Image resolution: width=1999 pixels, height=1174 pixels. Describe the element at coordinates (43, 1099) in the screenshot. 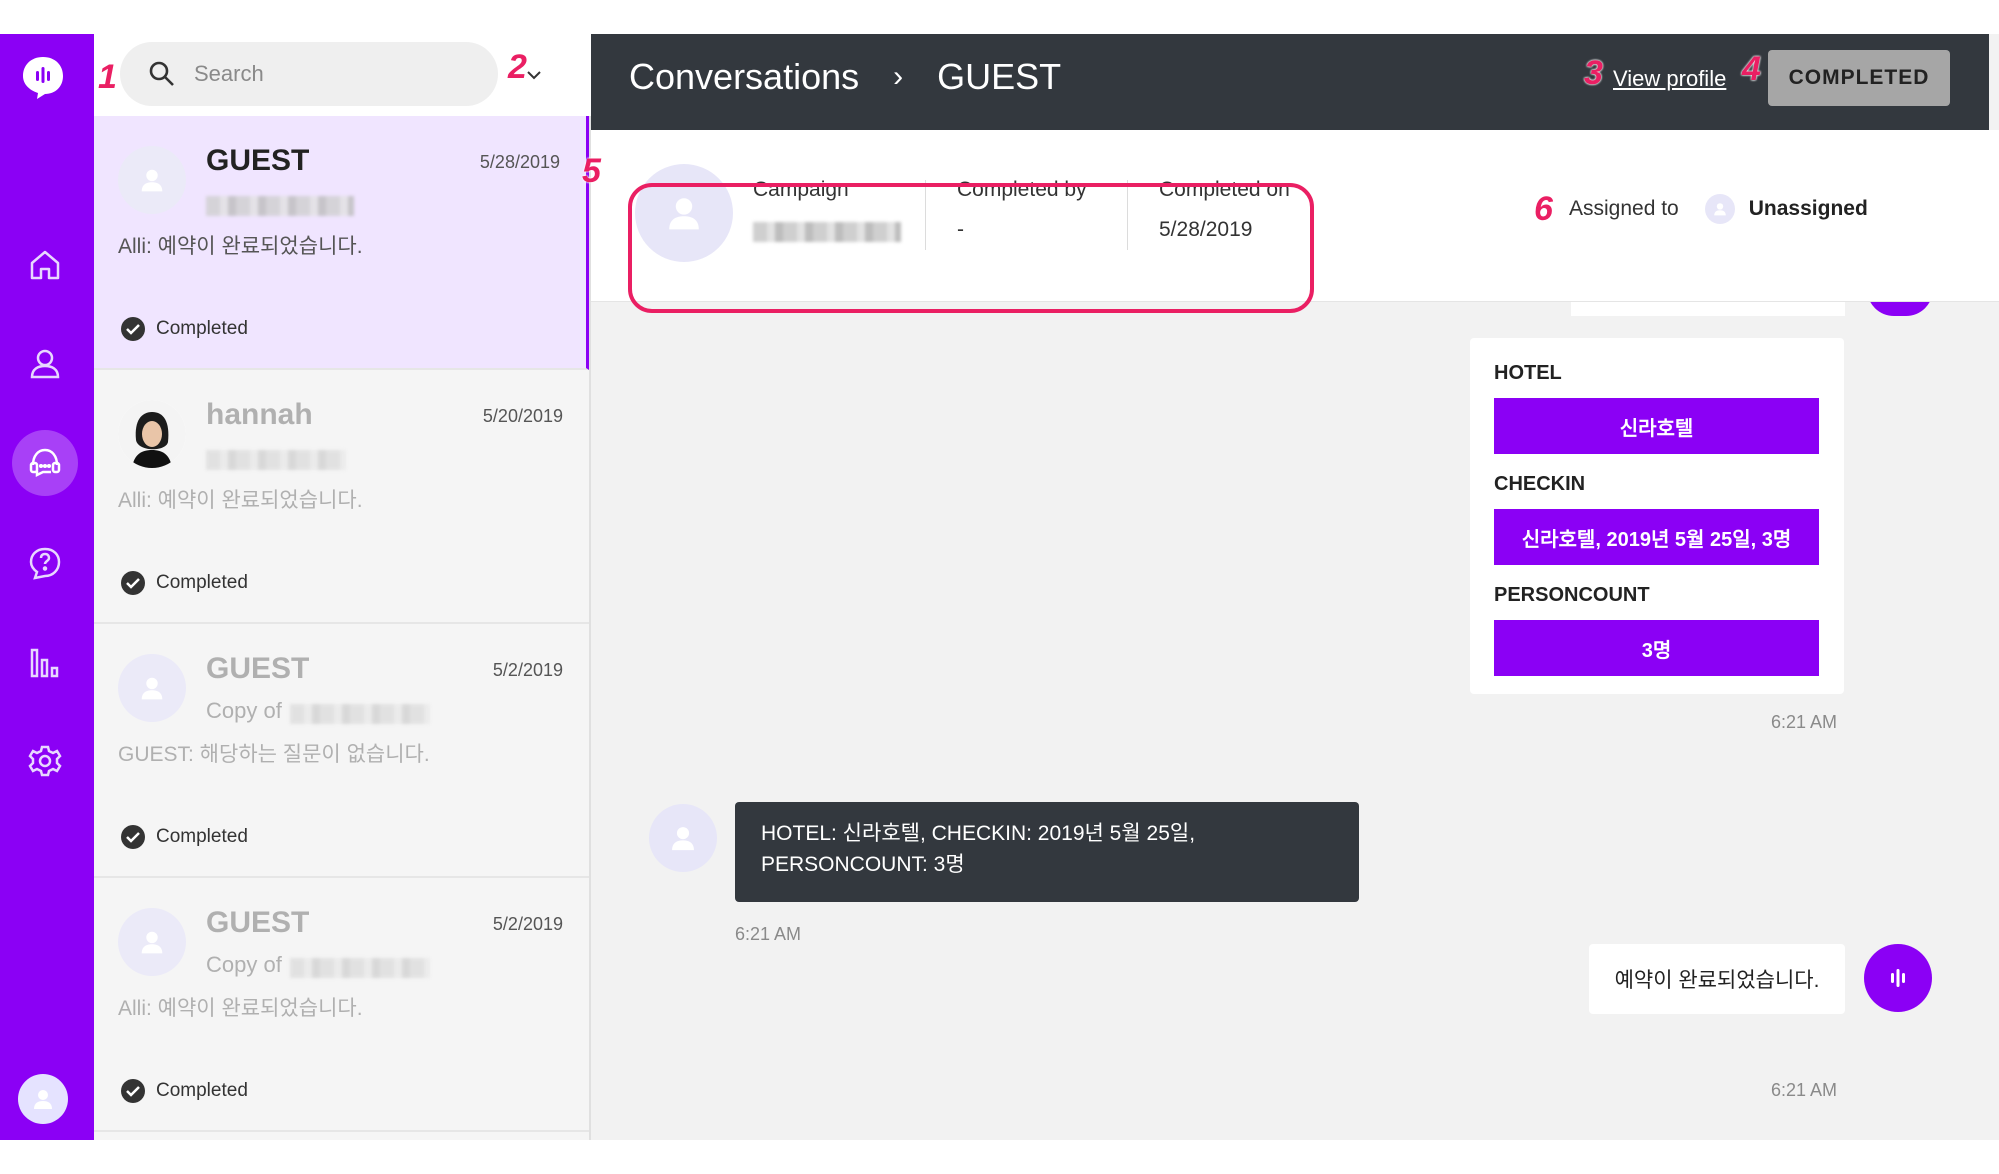

I see `account-avatar` at that location.